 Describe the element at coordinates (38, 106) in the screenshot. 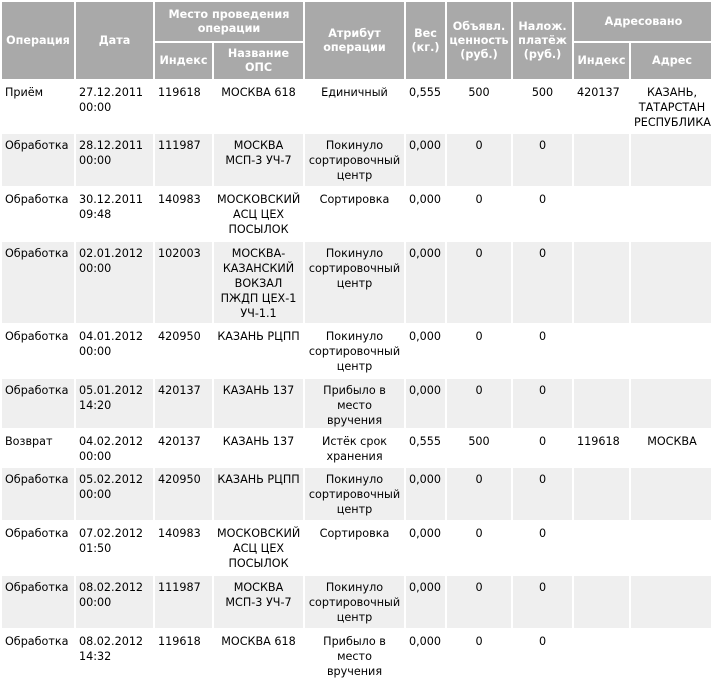

I see `cell-operation: Приём` at that location.